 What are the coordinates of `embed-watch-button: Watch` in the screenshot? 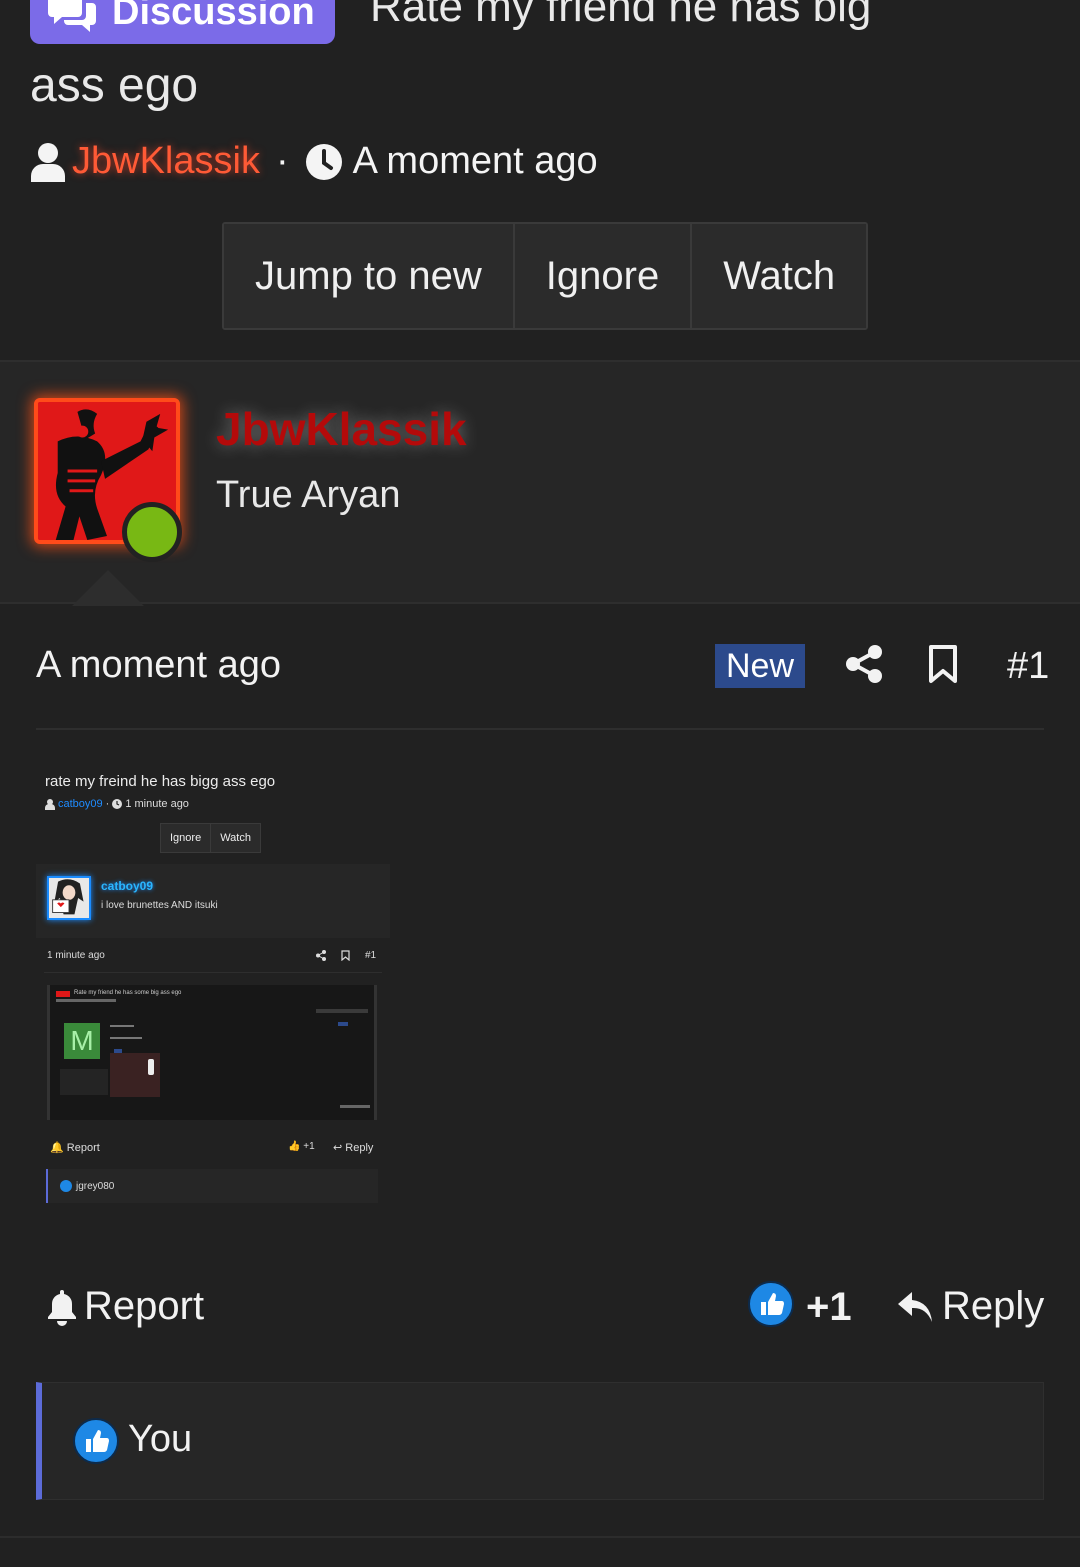 It's located at (235, 838).